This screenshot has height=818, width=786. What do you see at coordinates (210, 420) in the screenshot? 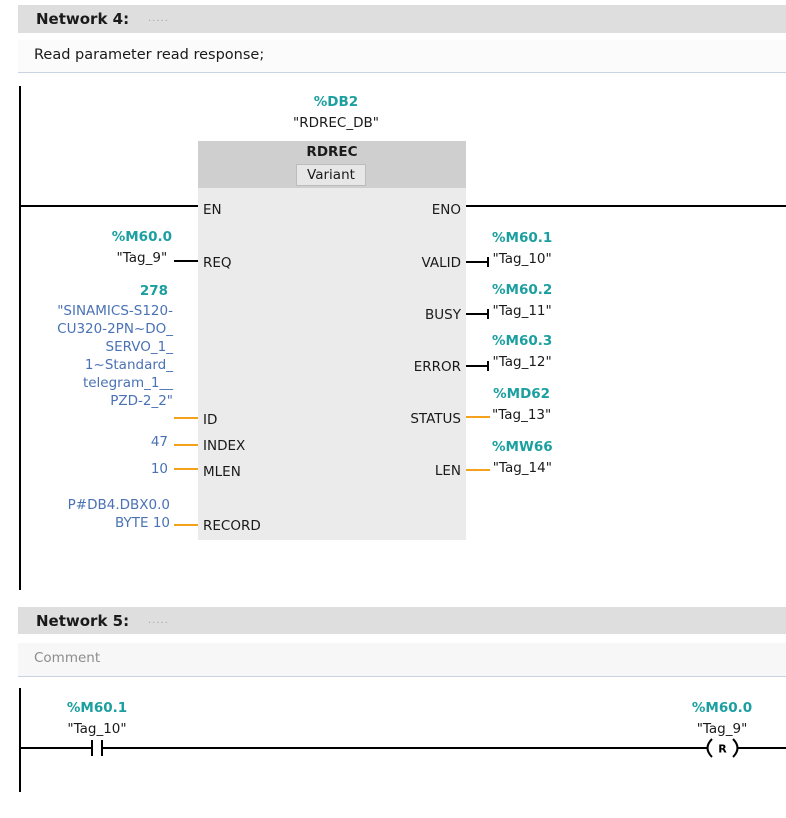
I see `pin-id: ID` at bounding box center [210, 420].